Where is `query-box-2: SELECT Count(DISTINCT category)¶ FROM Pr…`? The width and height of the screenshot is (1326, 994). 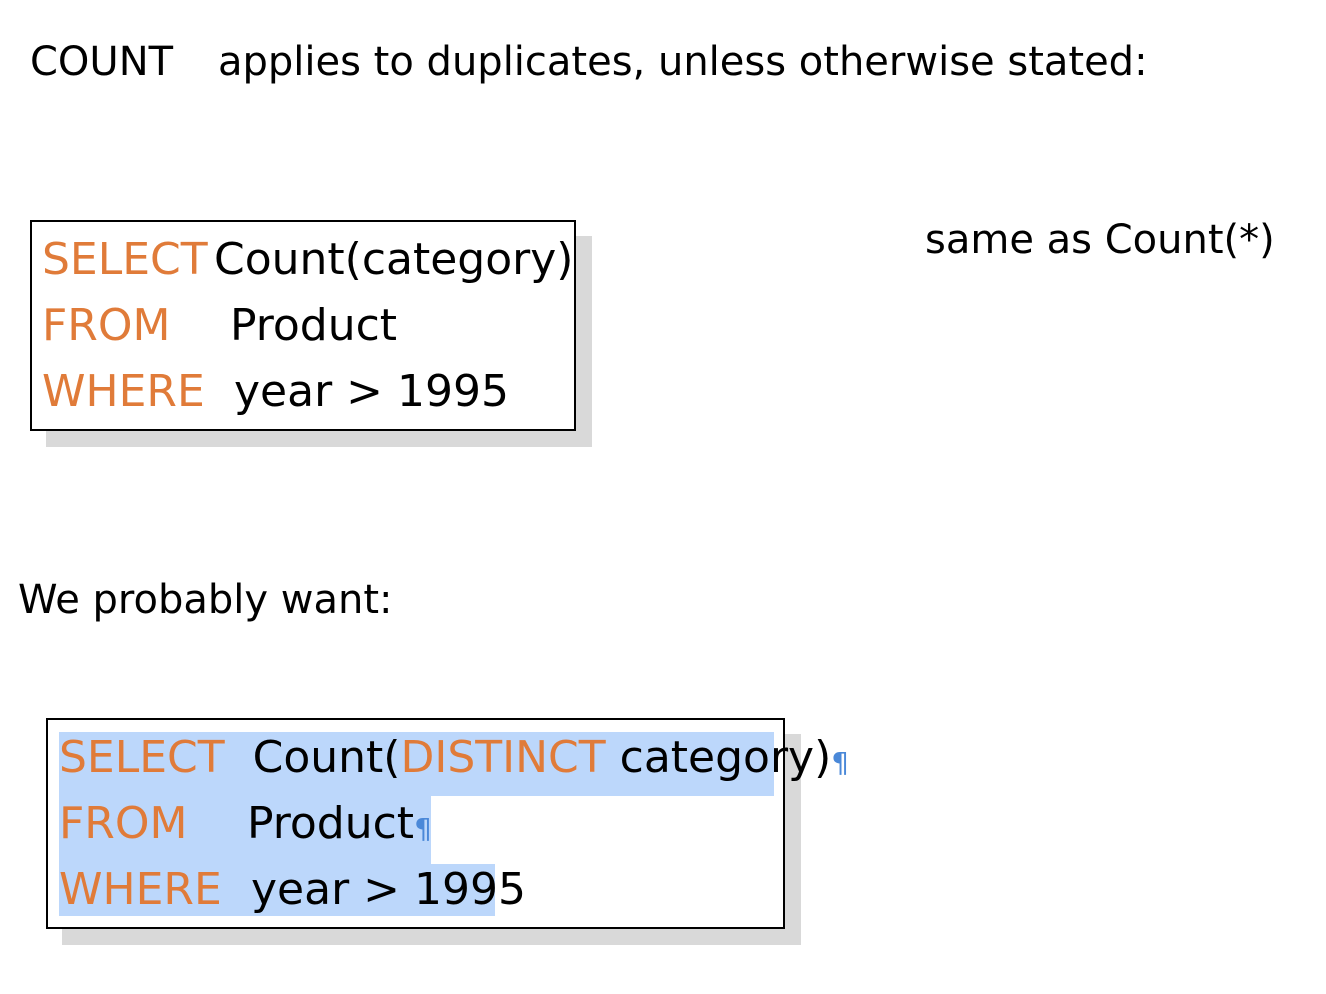 query-box-2: SELECT Count(DISTINCT category)¶ FROM Pr… is located at coordinates (447, 823).